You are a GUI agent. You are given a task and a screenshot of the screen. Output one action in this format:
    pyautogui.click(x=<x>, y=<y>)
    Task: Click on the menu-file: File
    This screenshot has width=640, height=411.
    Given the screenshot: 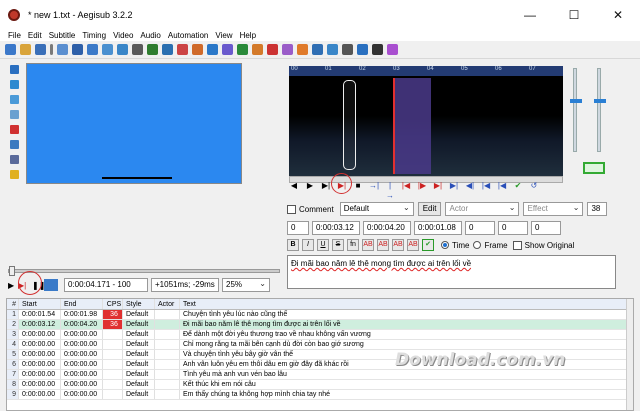 What is the action you would take?
    pyautogui.click(x=14, y=35)
    